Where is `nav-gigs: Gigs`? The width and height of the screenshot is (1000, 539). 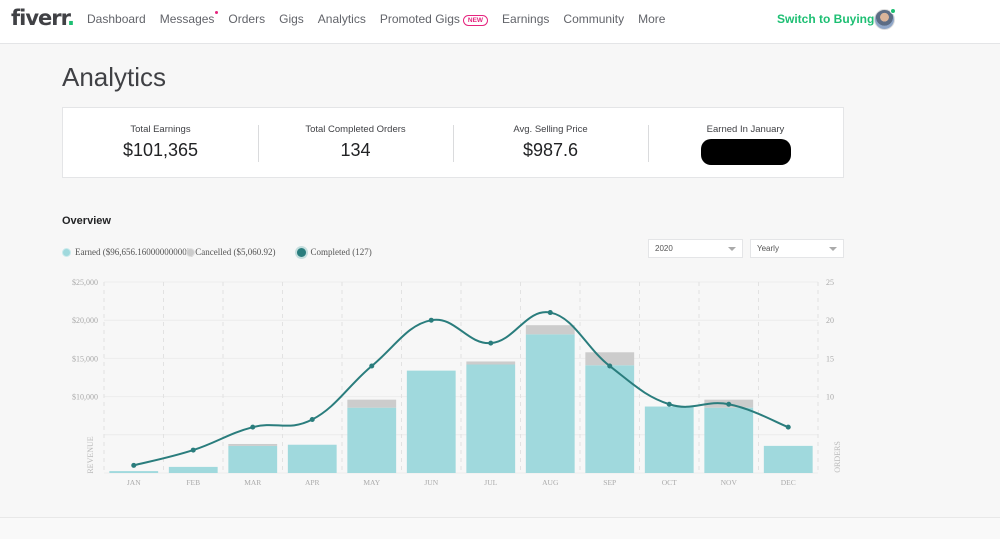
nav-gigs: Gigs is located at coordinates (291, 19).